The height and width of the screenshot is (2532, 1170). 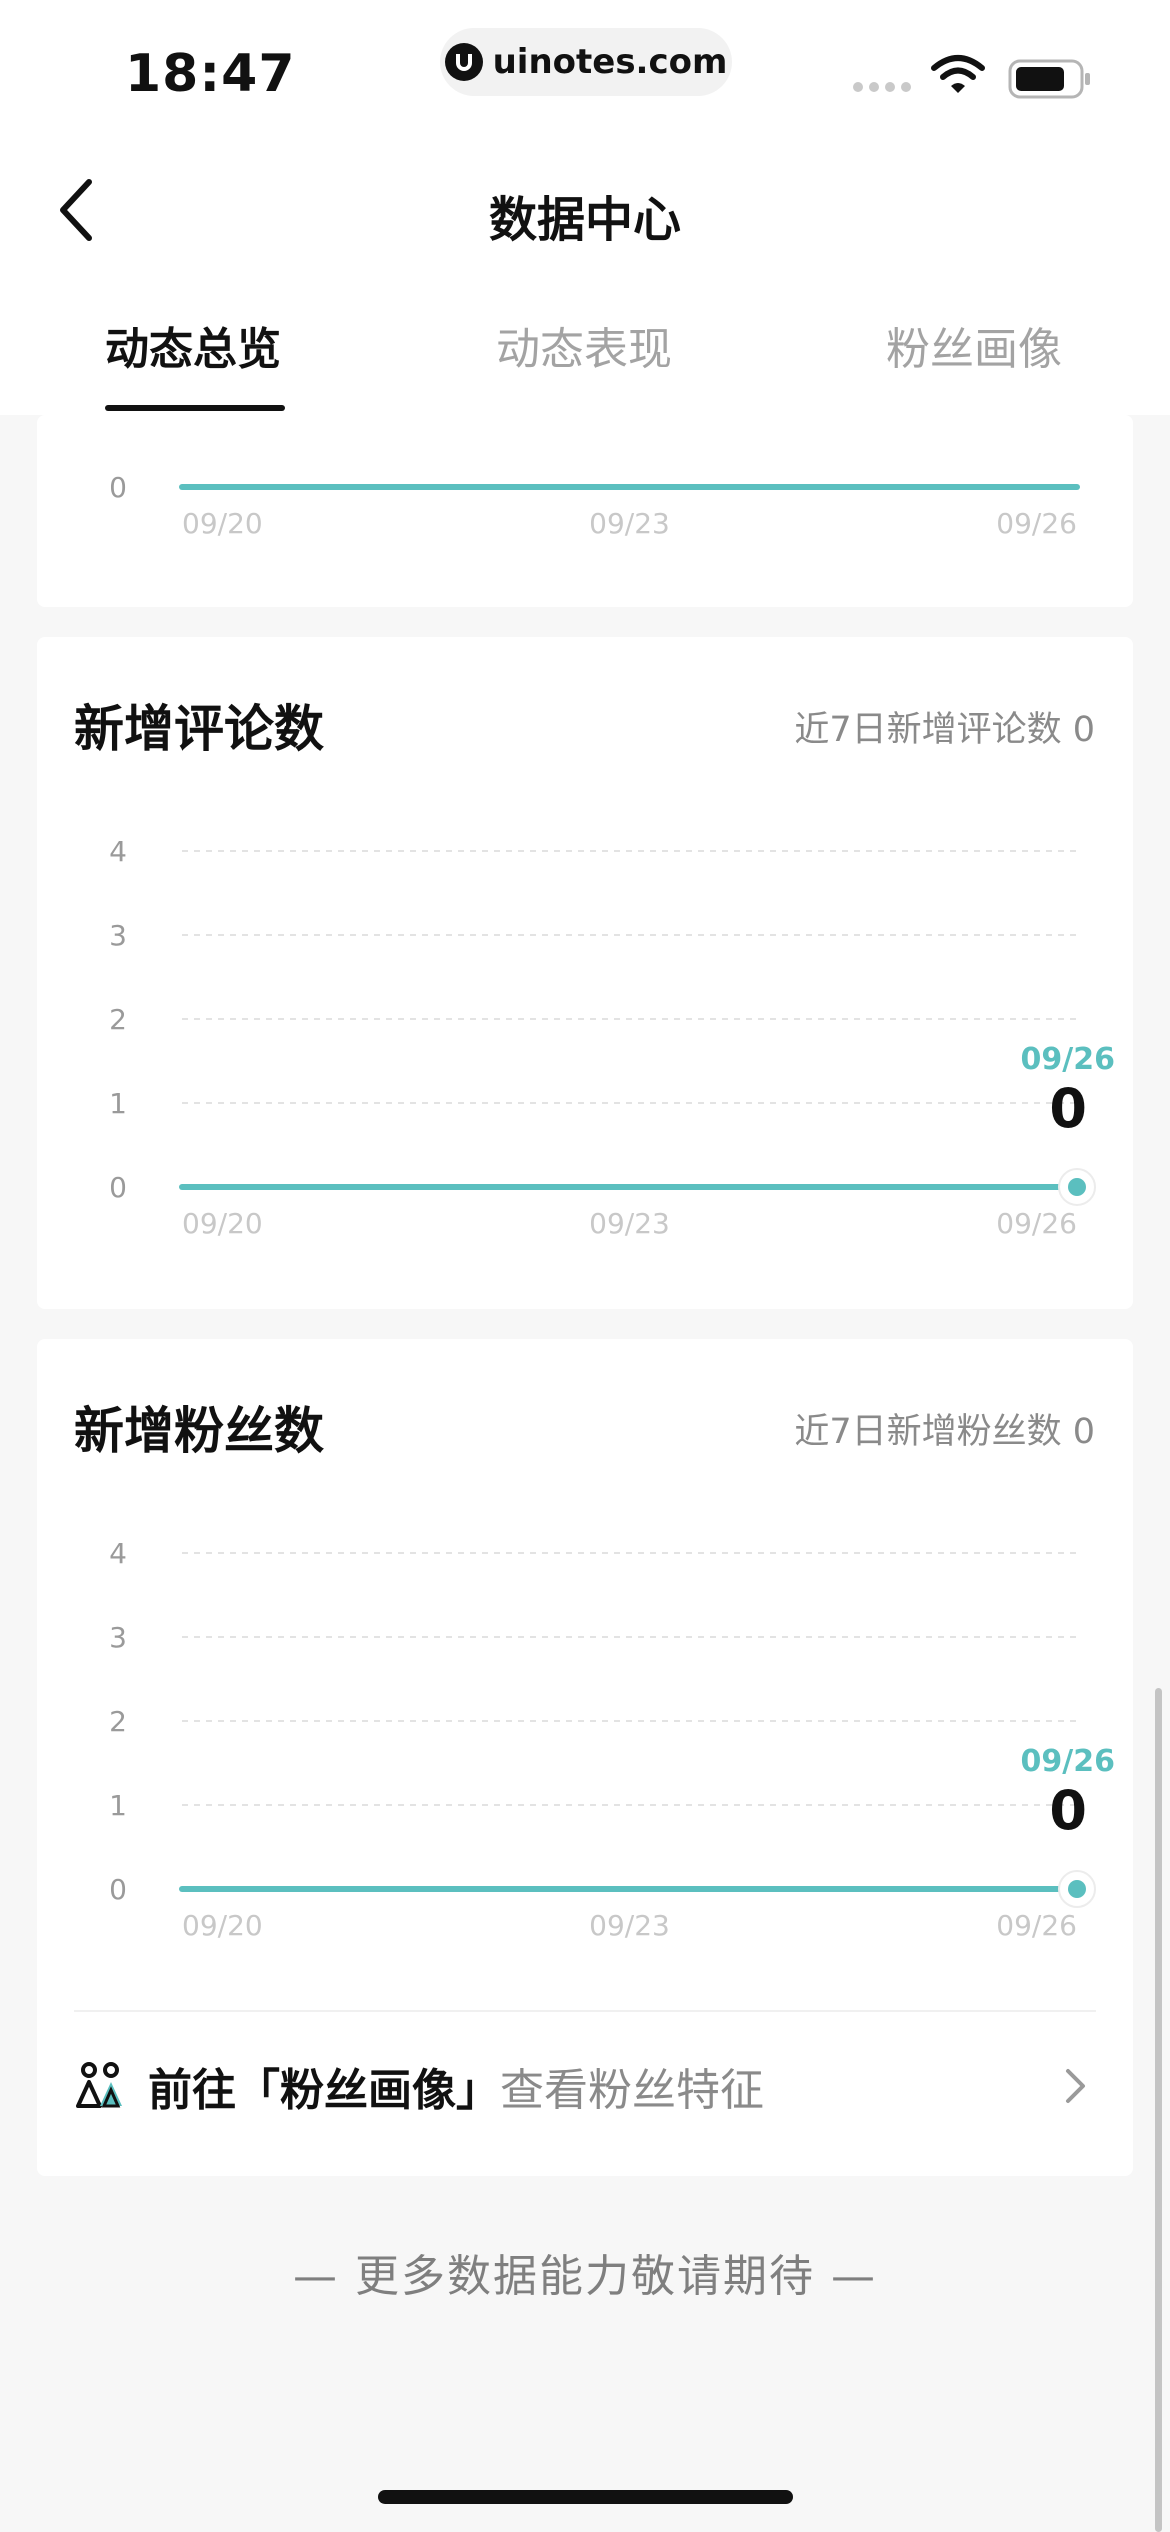 I want to click on footer-note: — 更多数据能力敬请期待 —, so click(x=585, y=2276).